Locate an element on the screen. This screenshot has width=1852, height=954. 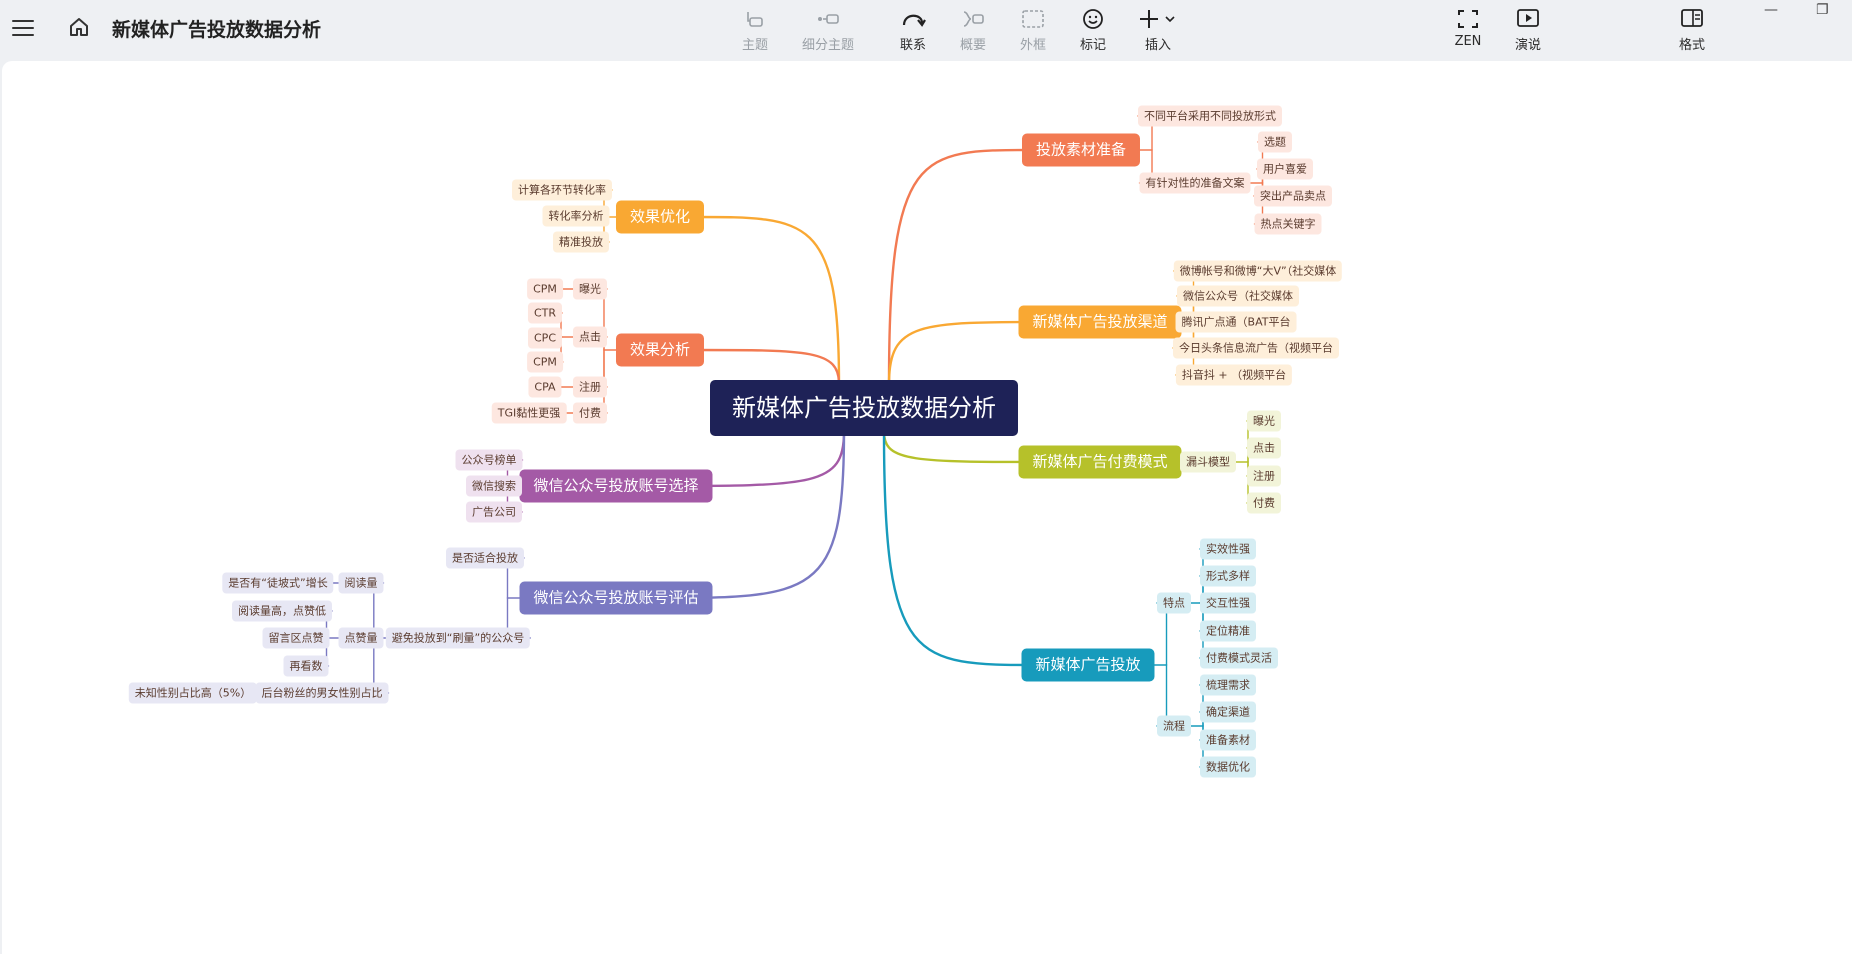
leaf-left-1-0-0: CPM is located at coordinates (545, 289).